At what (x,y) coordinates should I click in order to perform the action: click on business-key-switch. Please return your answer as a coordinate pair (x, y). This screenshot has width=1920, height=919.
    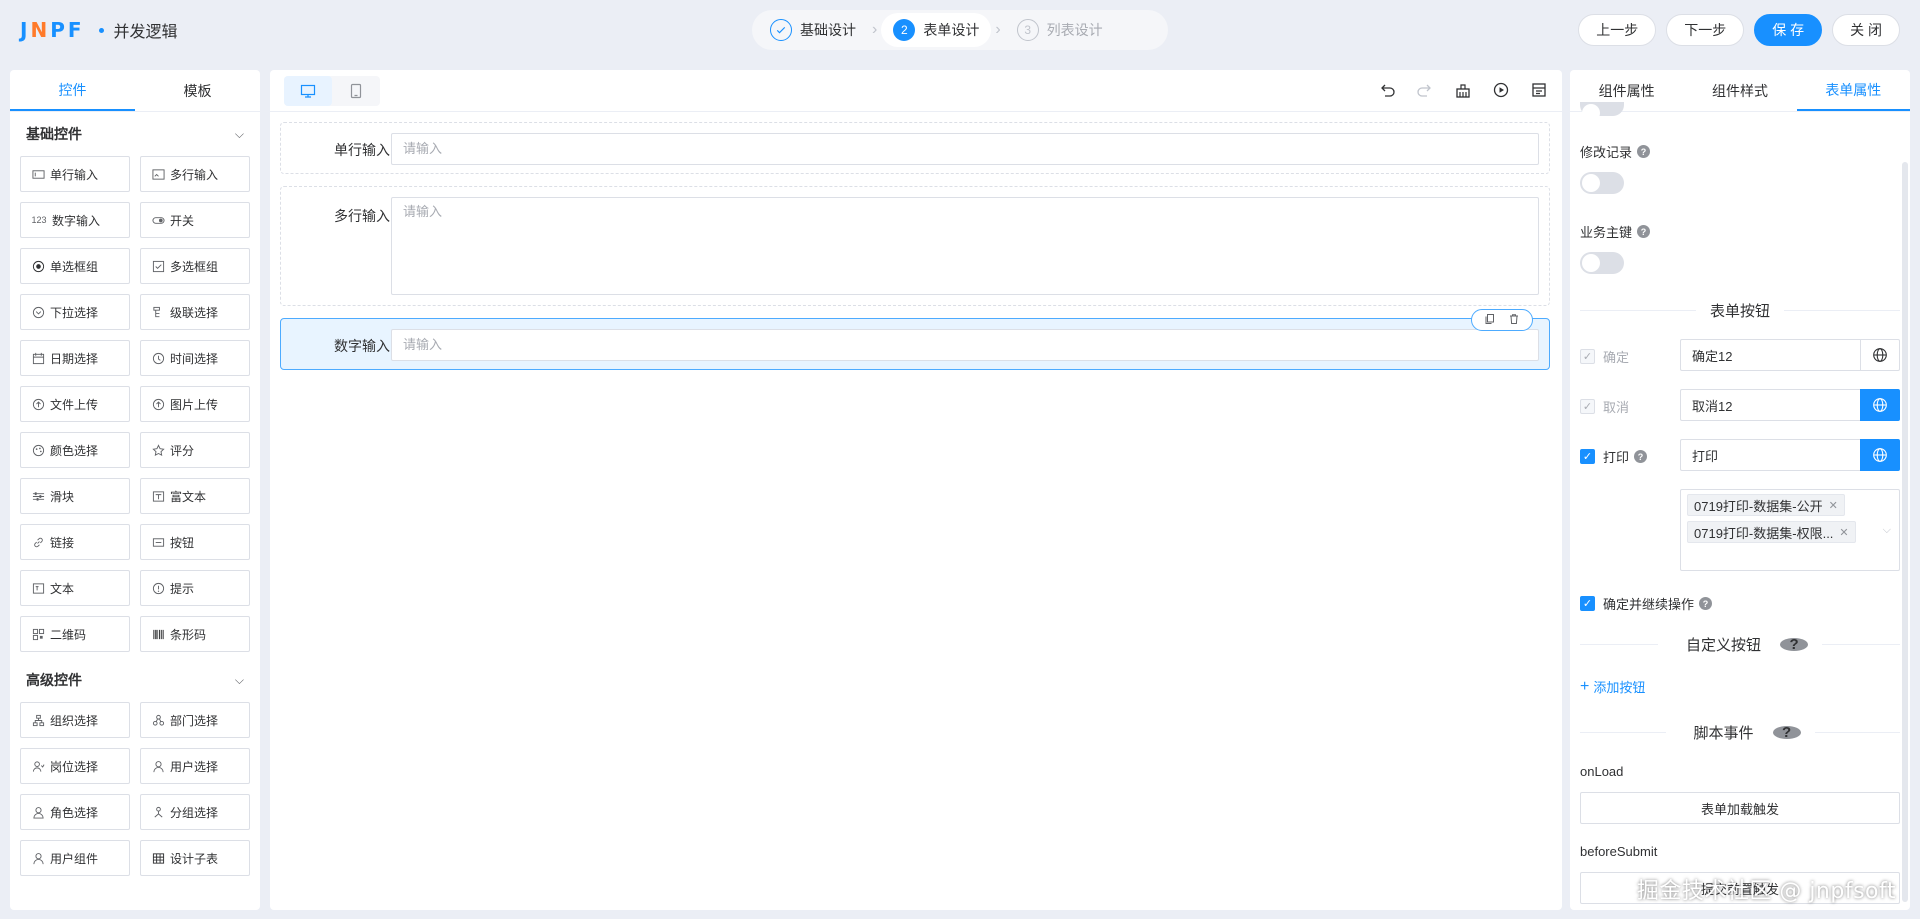
    Looking at the image, I should click on (1602, 263).